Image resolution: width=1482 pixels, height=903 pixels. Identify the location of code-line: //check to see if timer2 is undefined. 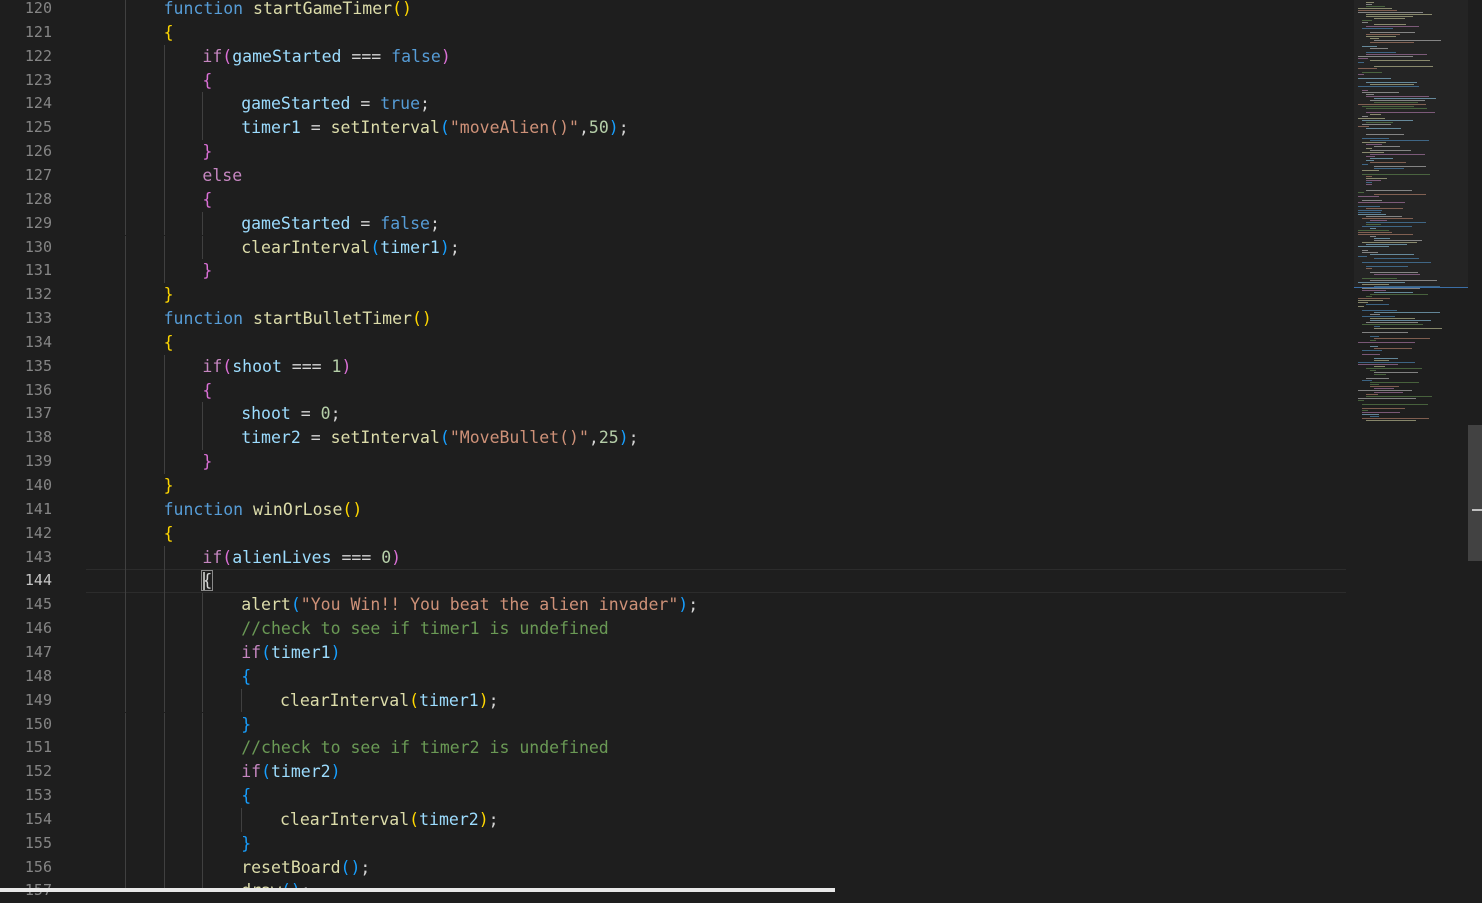
(716, 748).